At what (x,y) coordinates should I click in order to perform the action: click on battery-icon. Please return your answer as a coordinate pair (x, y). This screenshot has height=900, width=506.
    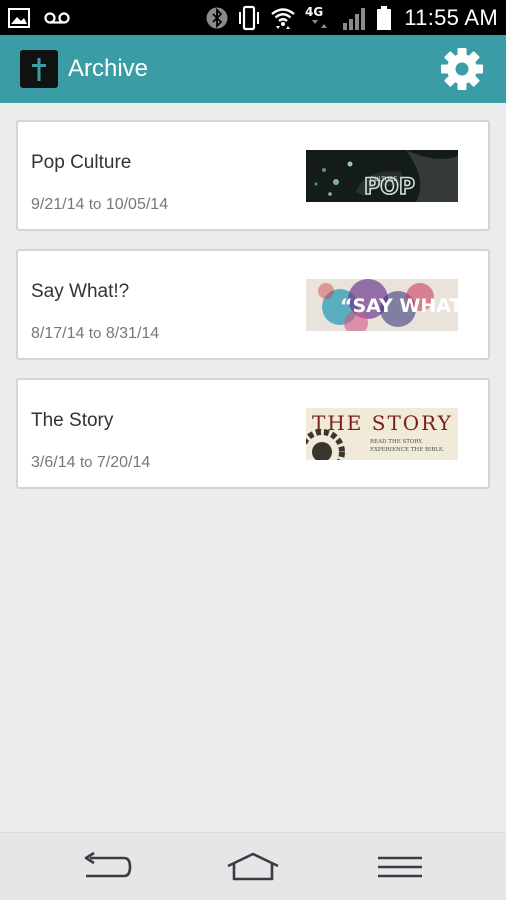
    Looking at the image, I should click on (384, 18).